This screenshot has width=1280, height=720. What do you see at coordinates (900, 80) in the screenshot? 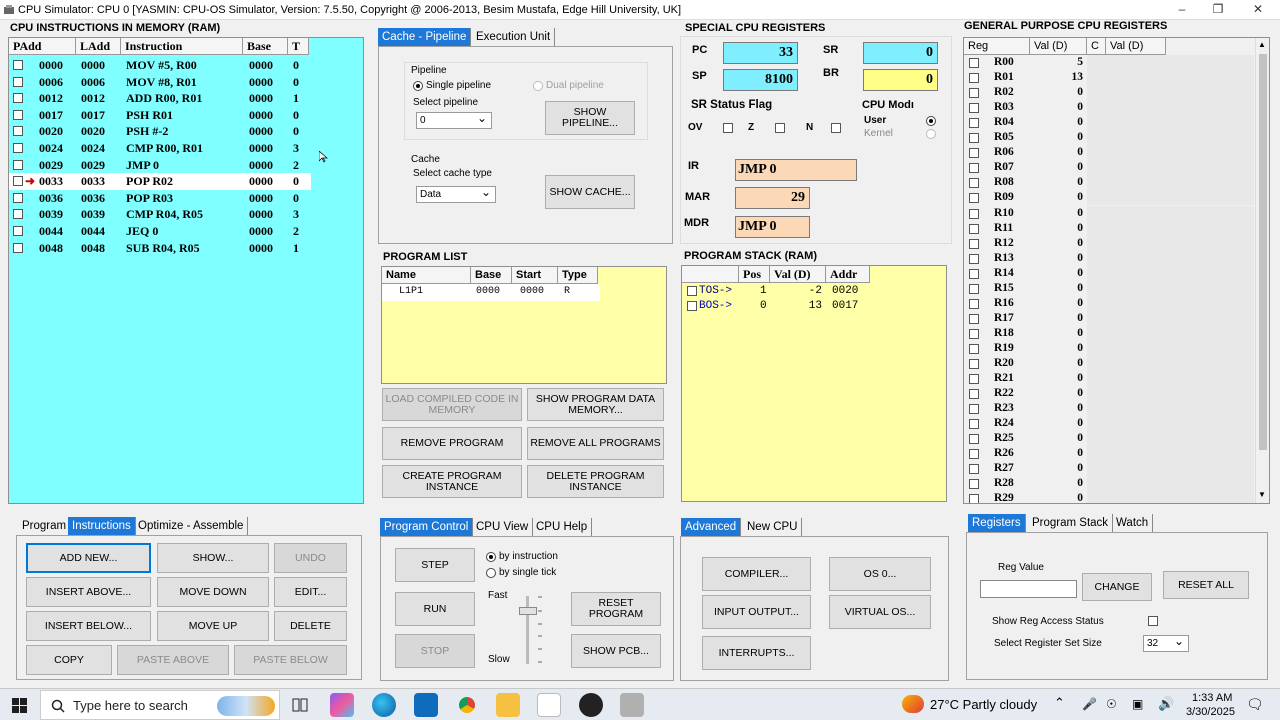
I see `br-register: 0` at bounding box center [900, 80].